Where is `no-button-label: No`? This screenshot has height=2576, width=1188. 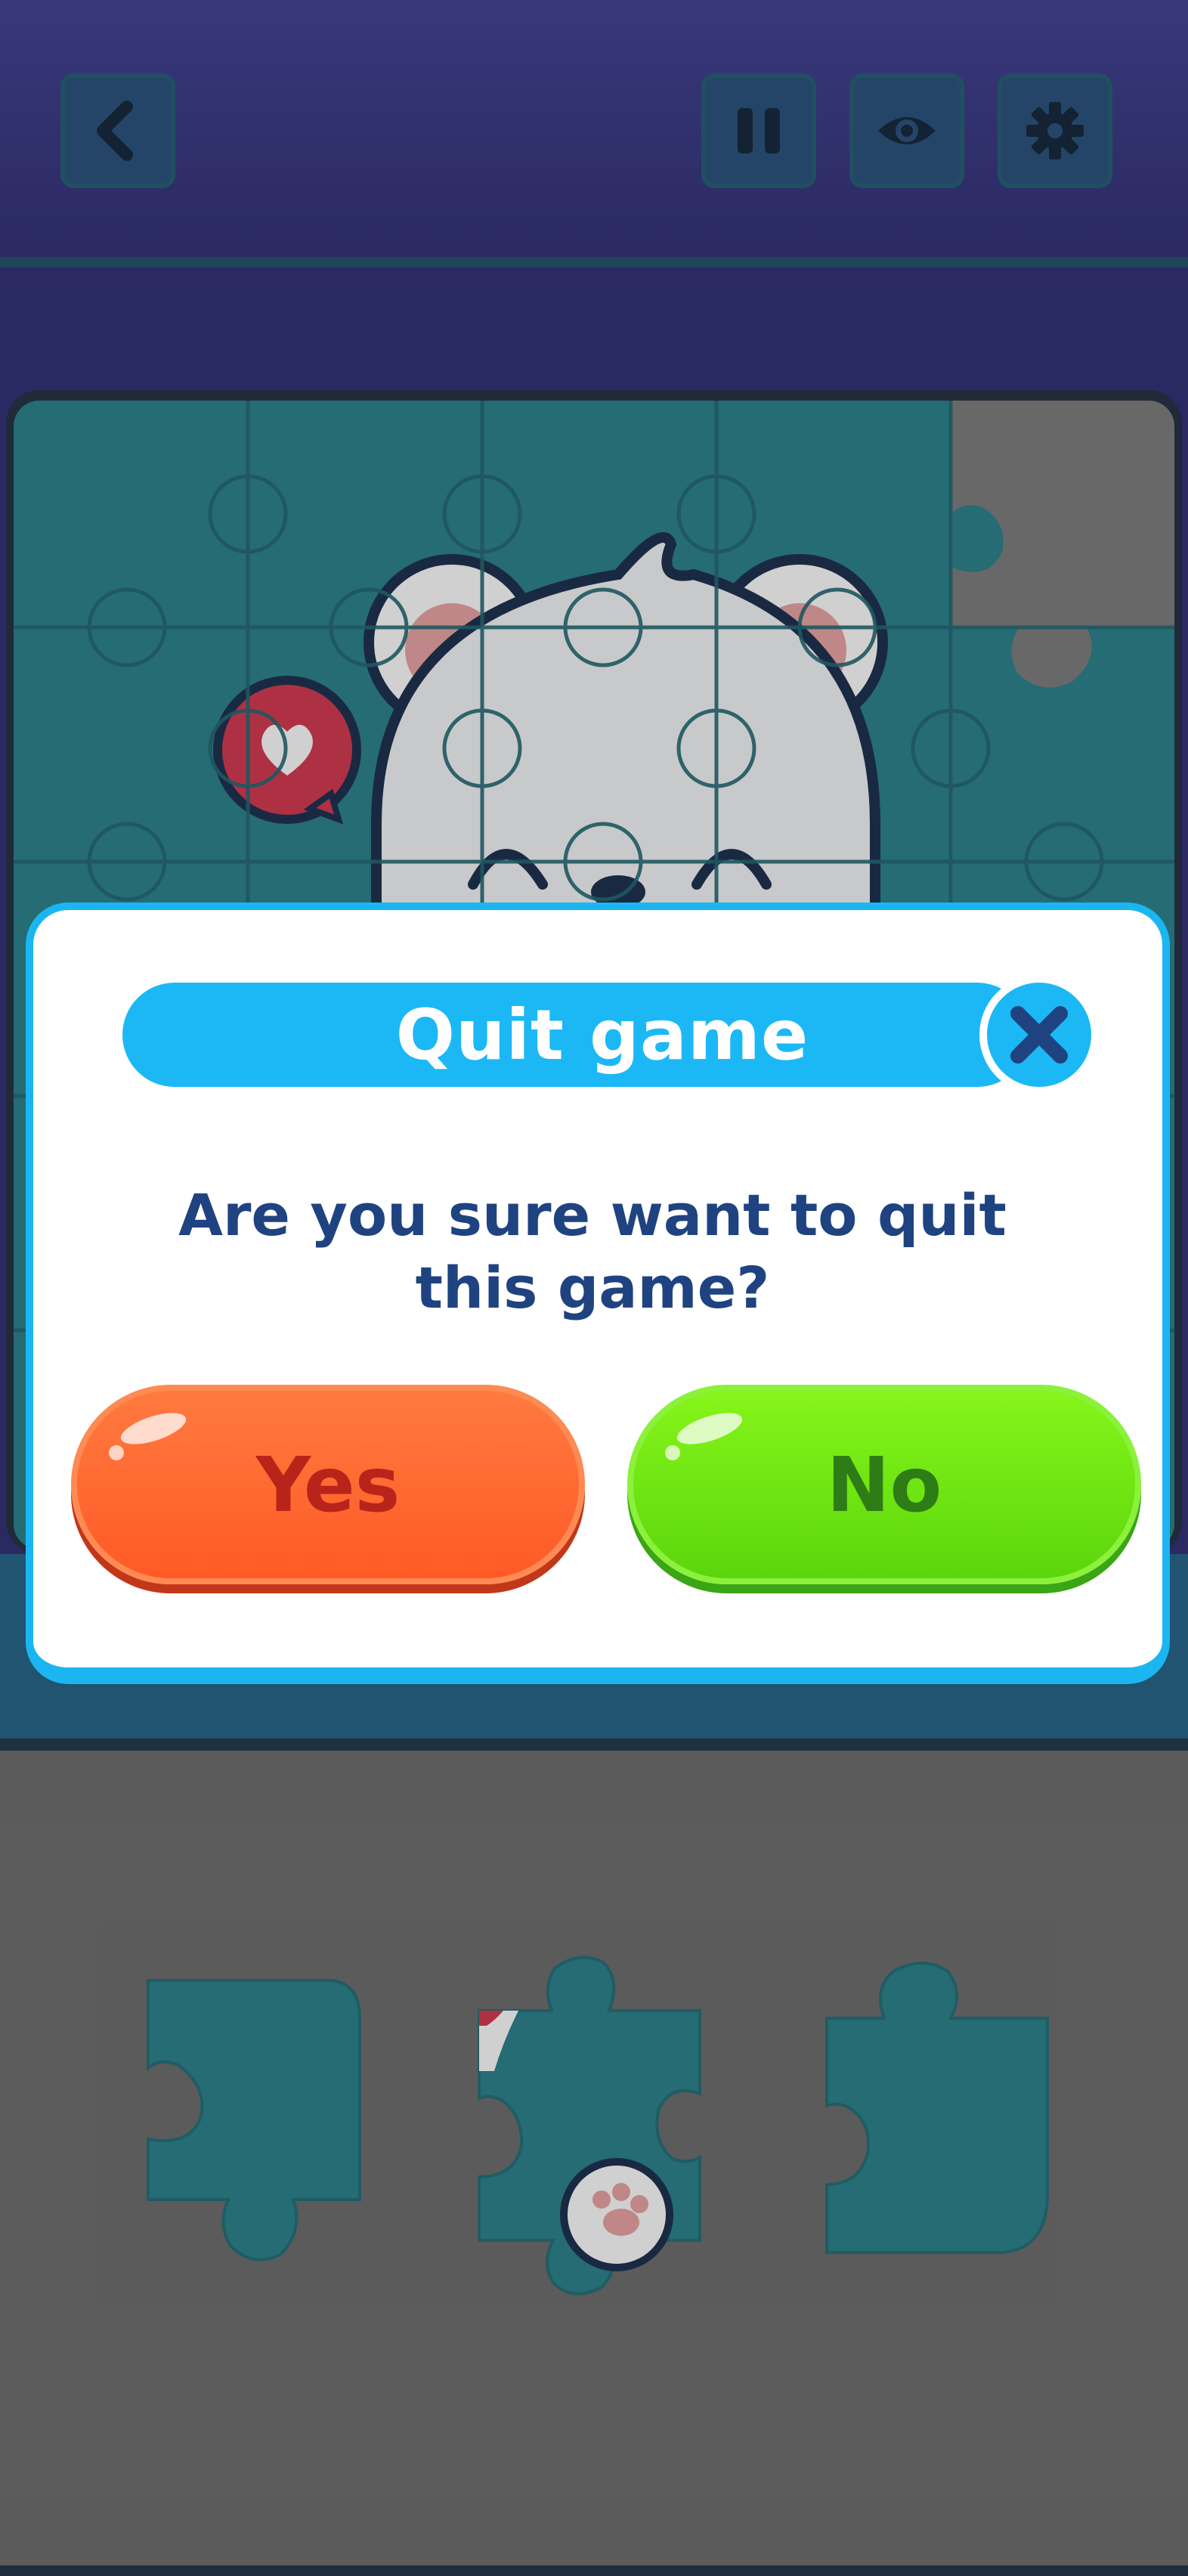 no-button-label: No is located at coordinates (884, 1484).